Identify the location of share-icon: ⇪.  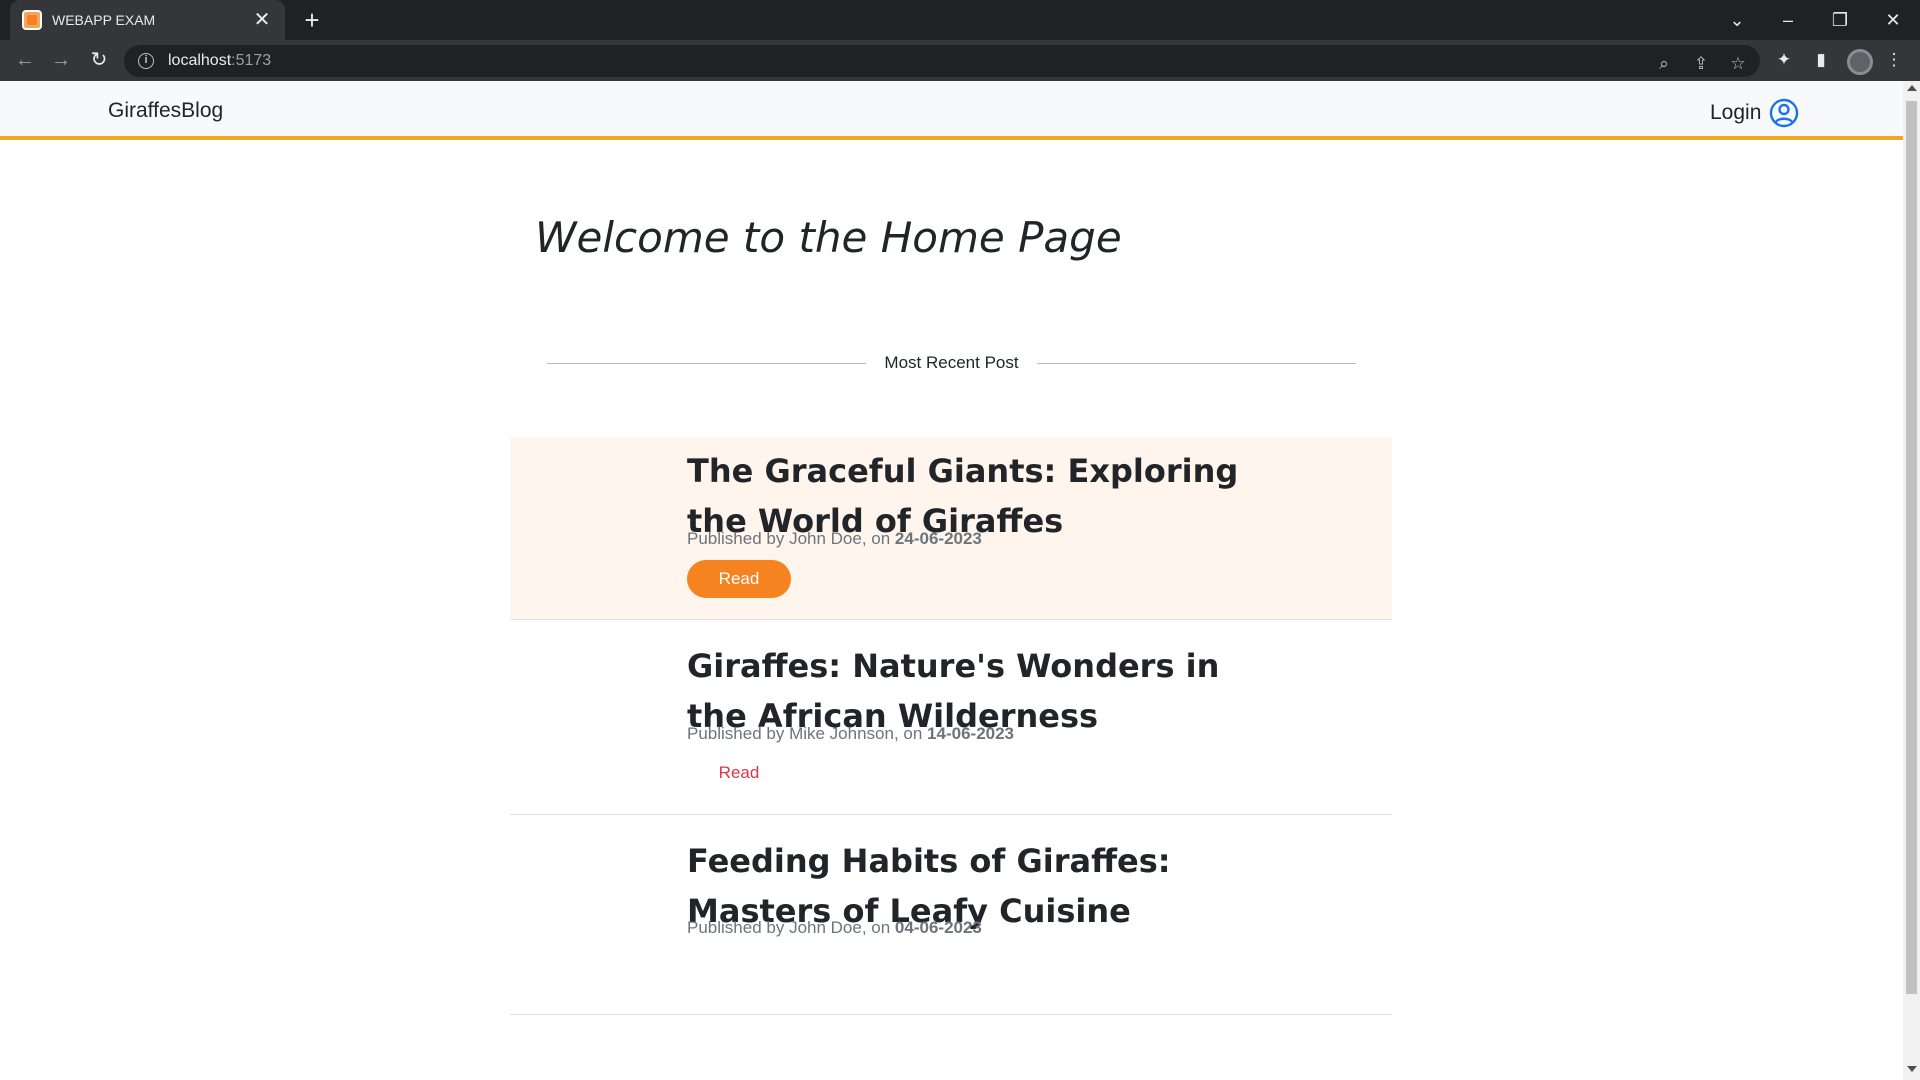
(1701, 64).